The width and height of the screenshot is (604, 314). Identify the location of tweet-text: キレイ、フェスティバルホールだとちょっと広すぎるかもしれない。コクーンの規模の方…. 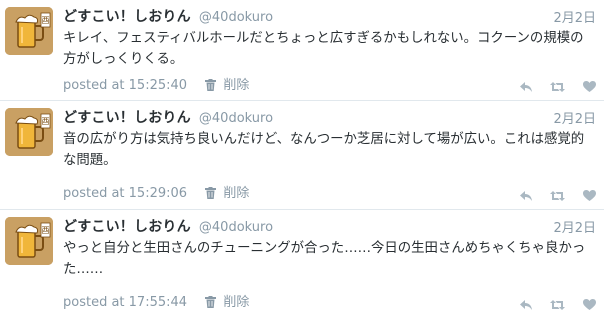
(323, 49).